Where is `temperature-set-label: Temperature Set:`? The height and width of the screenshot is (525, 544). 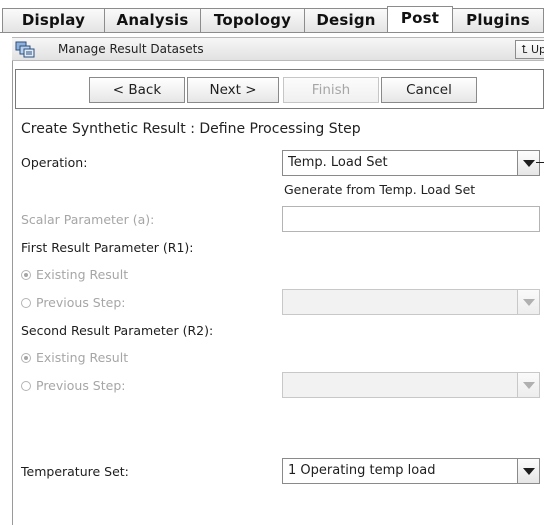 temperature-set-label: Temperature Set: is located at coordinates (75, 471).